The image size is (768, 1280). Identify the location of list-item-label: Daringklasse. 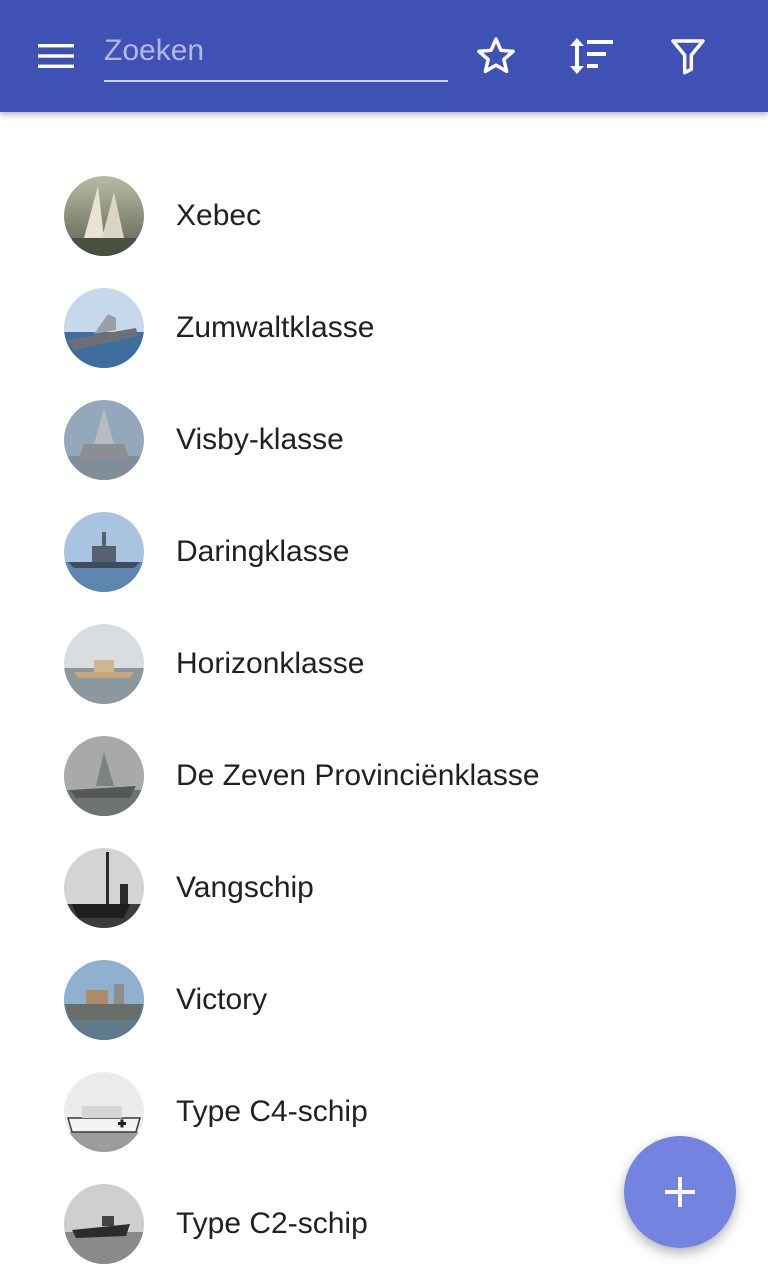
(263, 551).